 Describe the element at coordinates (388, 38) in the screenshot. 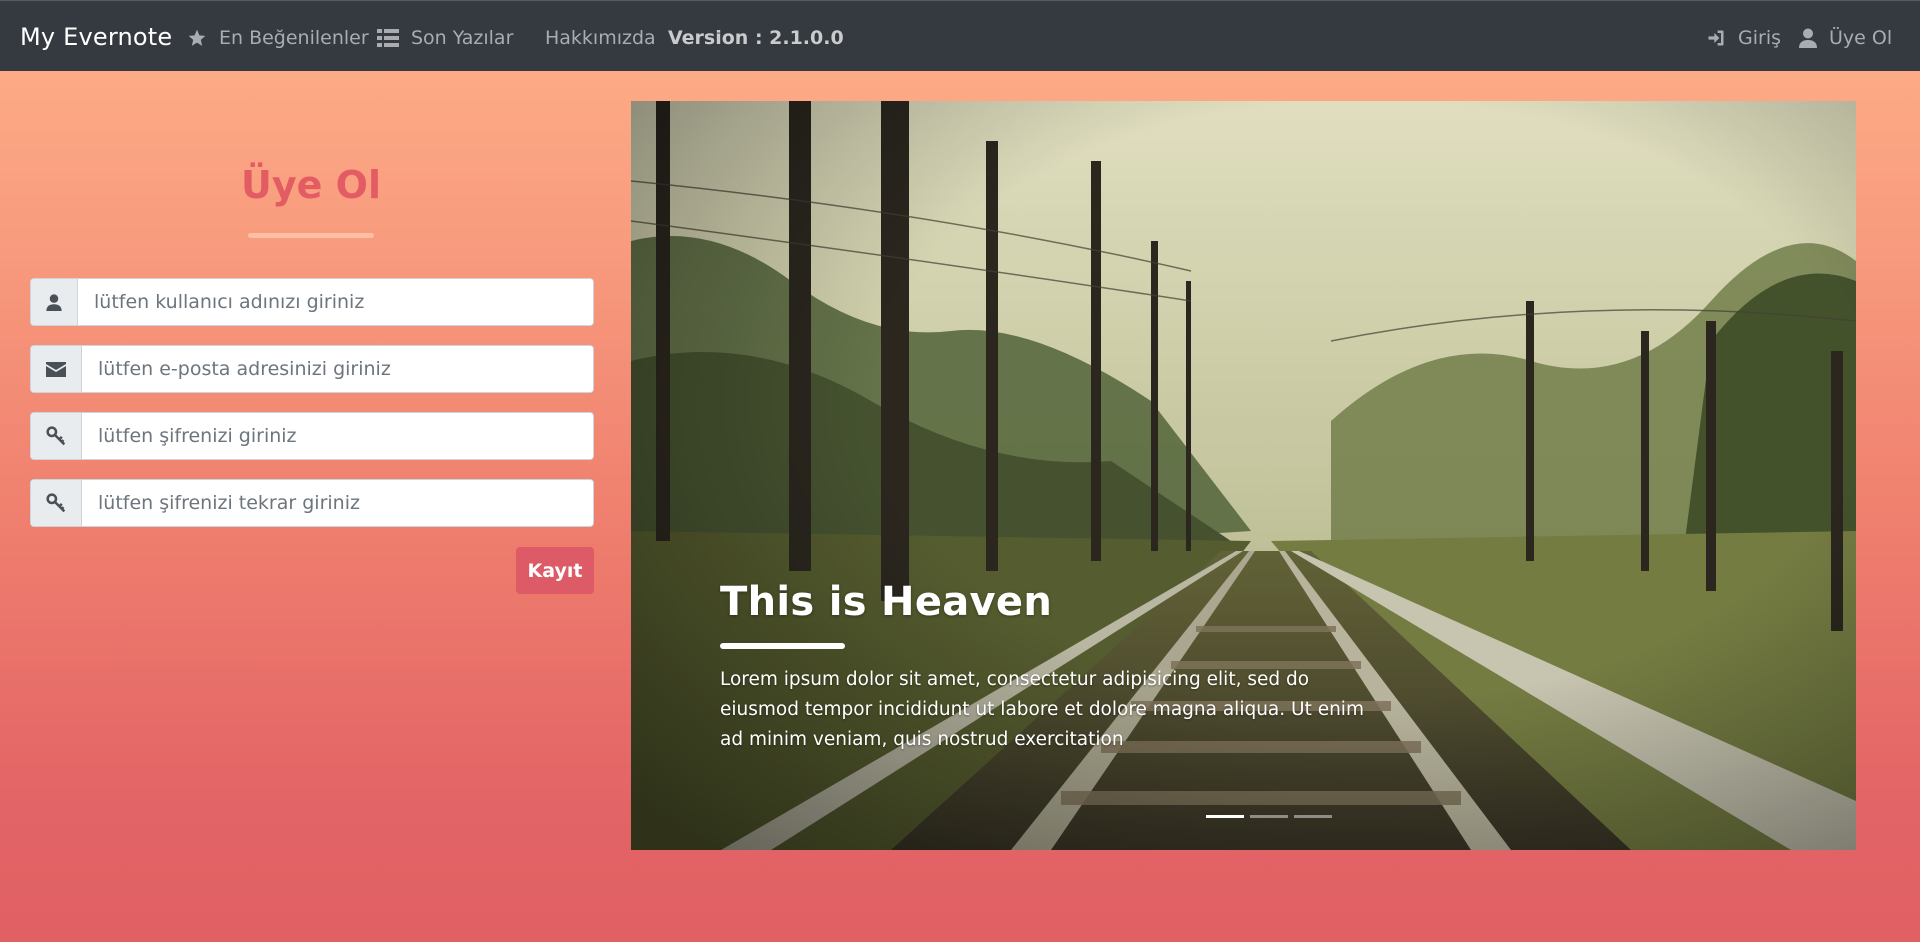

I see `list-icon` at that location.